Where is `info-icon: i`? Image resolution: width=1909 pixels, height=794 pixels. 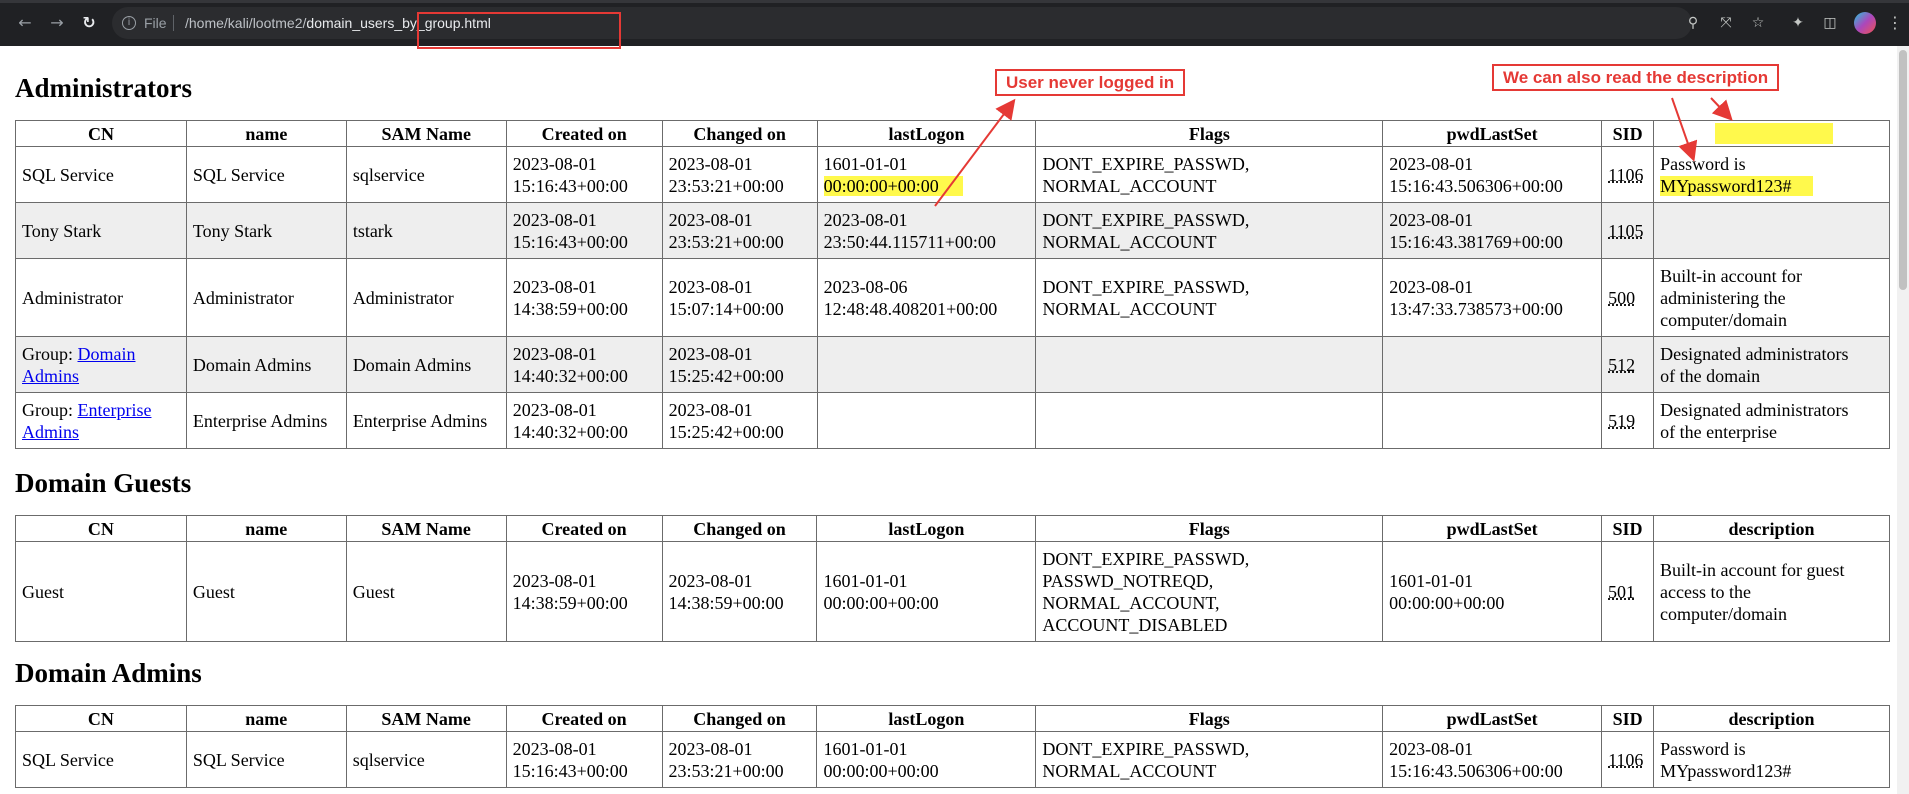 info-icon: i is located at coordinates (129, 23).